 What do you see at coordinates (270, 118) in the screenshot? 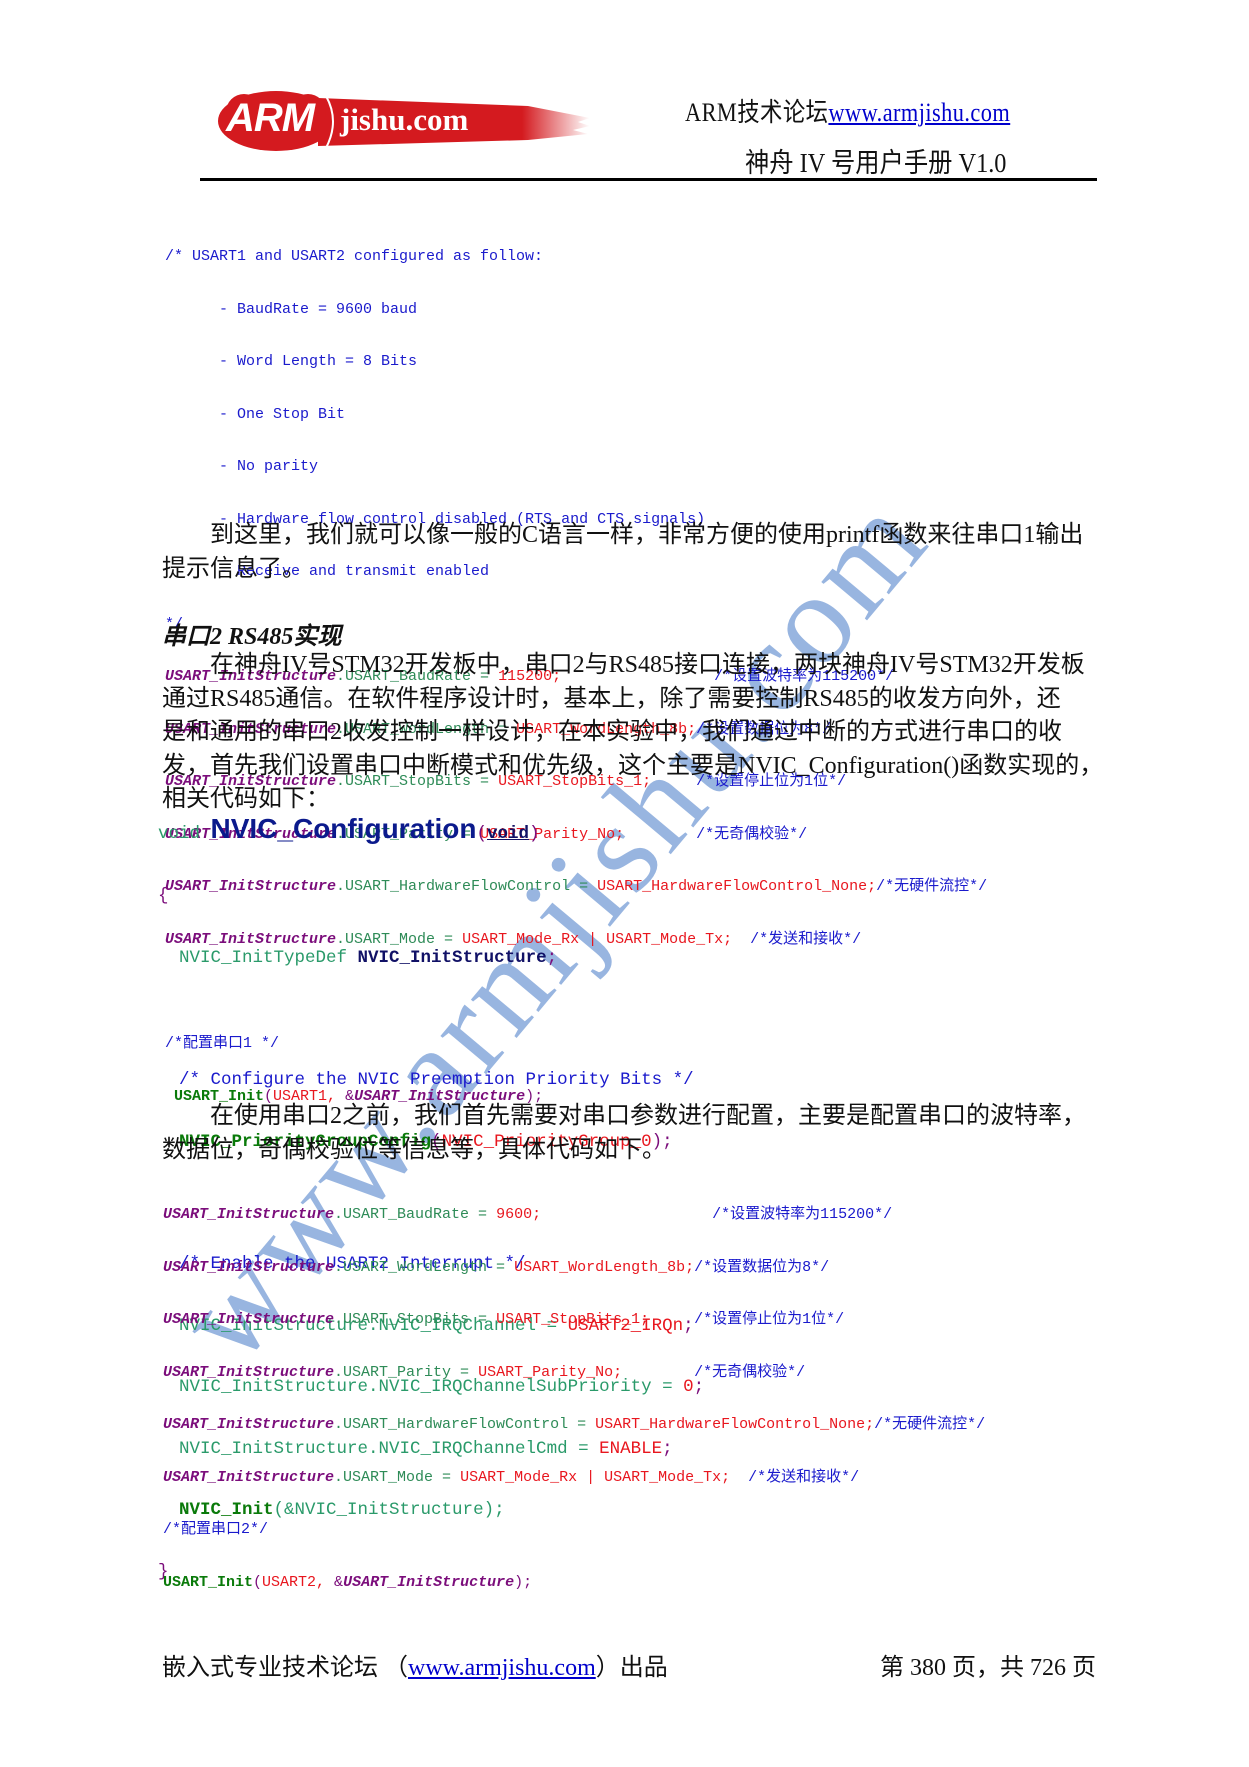
I see `logo-text-arm: ARM` at bounding box center [270, 118].